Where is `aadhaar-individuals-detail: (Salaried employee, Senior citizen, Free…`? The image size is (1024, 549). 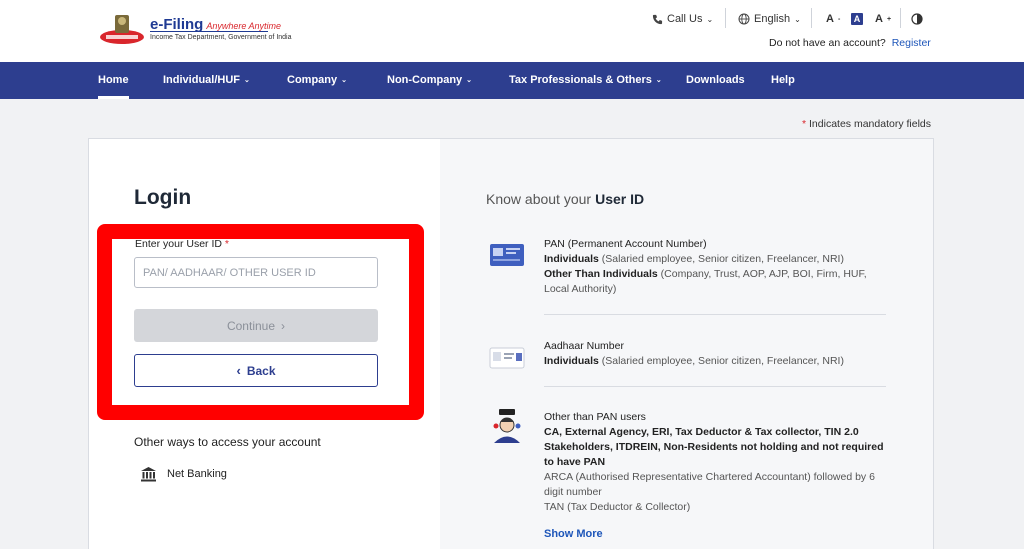 aadhaar-individuals-detail: (Salaried employee, Senior citizen, Free… is located at coordinates (721, 361).